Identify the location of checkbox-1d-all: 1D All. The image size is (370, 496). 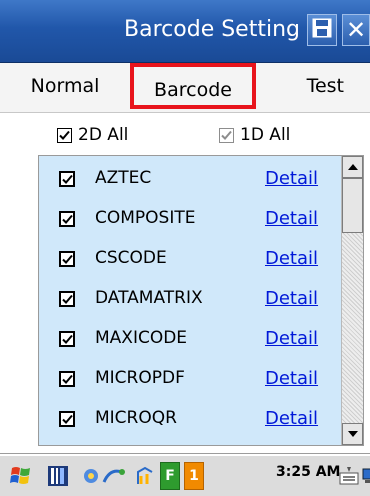
(254, 135).